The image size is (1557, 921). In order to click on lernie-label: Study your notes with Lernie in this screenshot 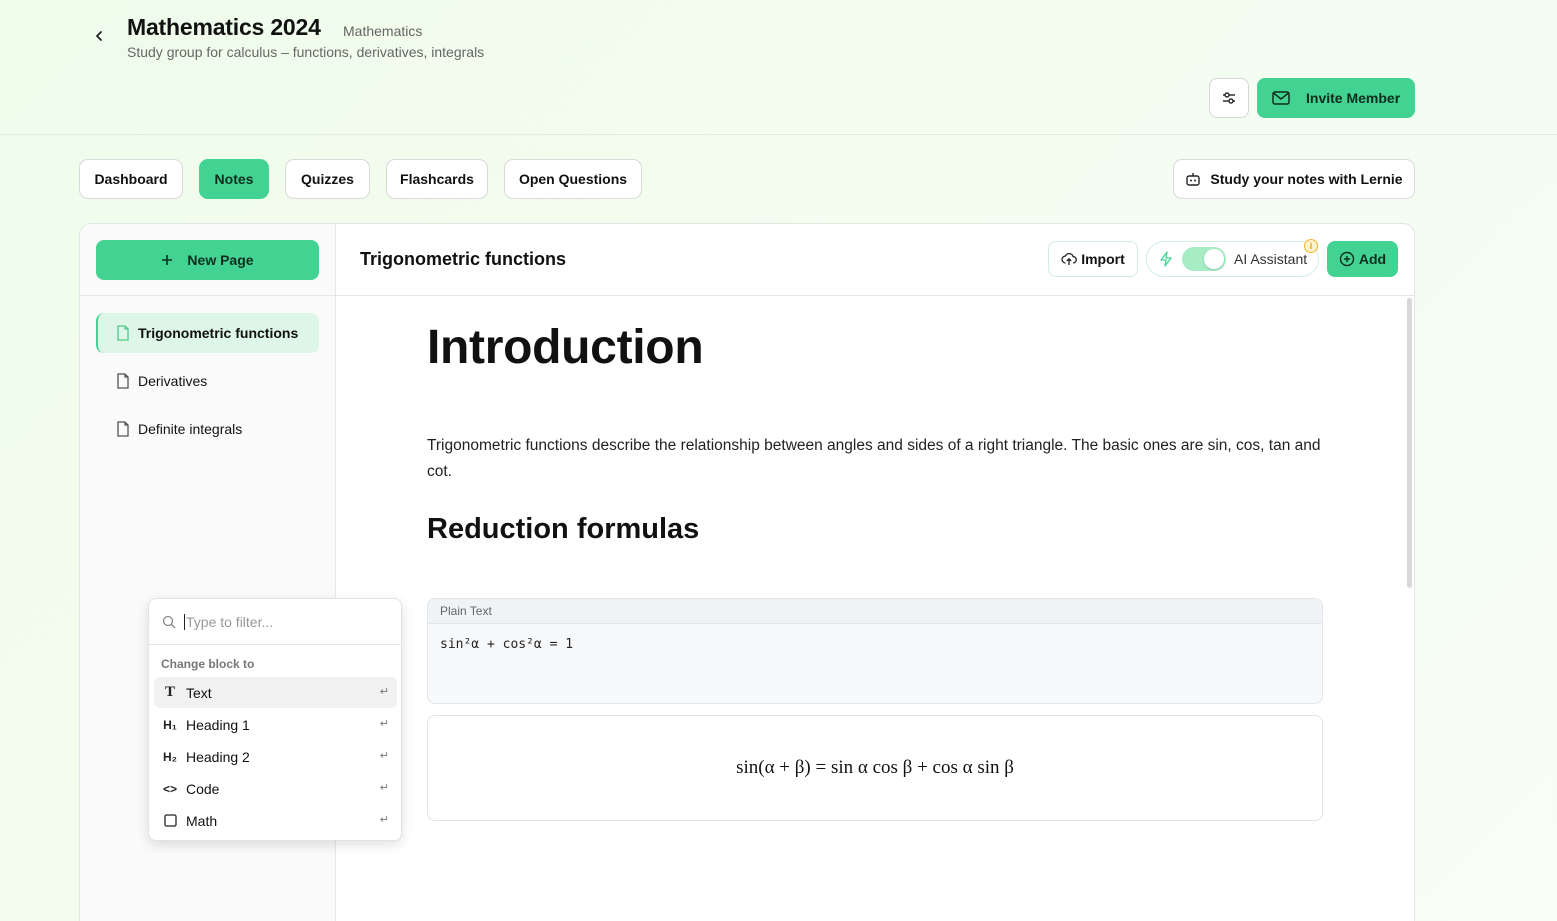, I will do `click(1306, 179)`.